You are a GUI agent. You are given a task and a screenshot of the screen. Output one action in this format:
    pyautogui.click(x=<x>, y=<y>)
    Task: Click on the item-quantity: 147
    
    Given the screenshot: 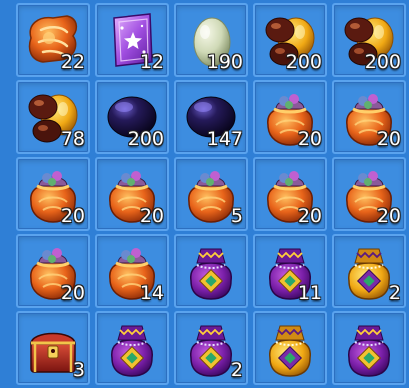 What is the action you would take?
    pyautogui.click(x=224, y=139)
    